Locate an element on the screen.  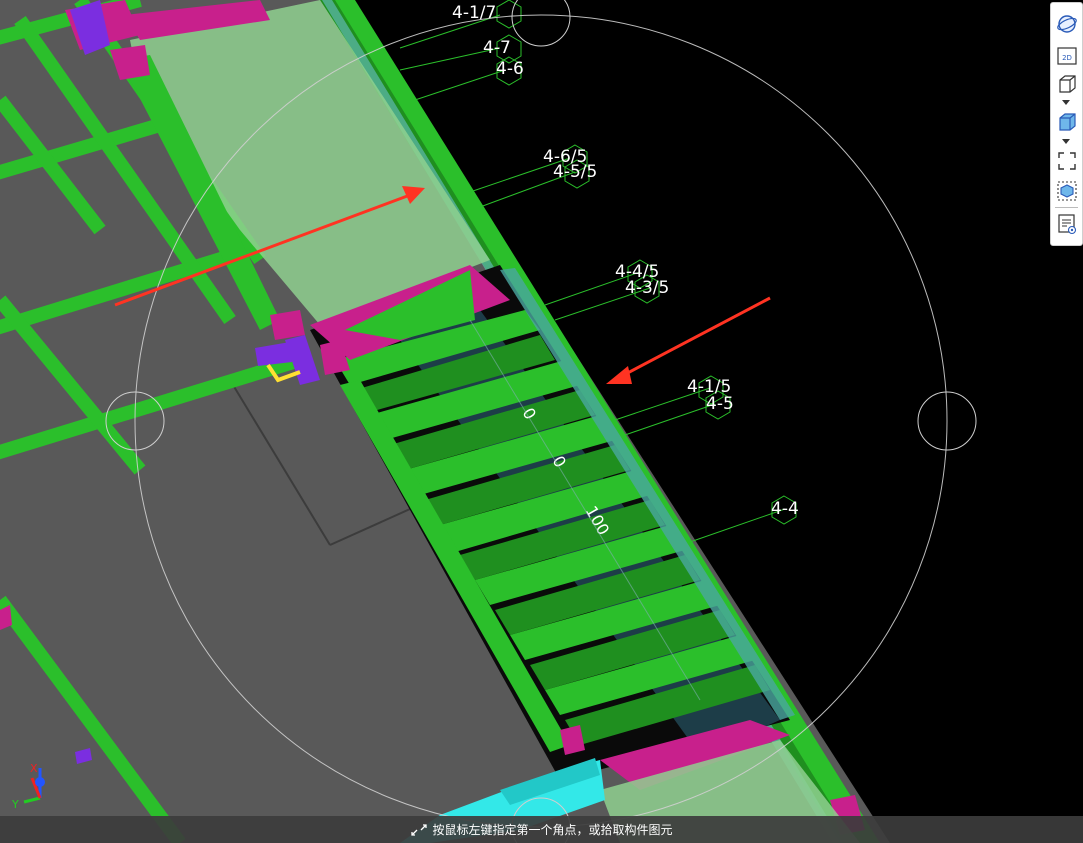
status-bar: 按鼠标左键指定第一个角点，或拾取构件图元 is located at coordinates (541, 829).